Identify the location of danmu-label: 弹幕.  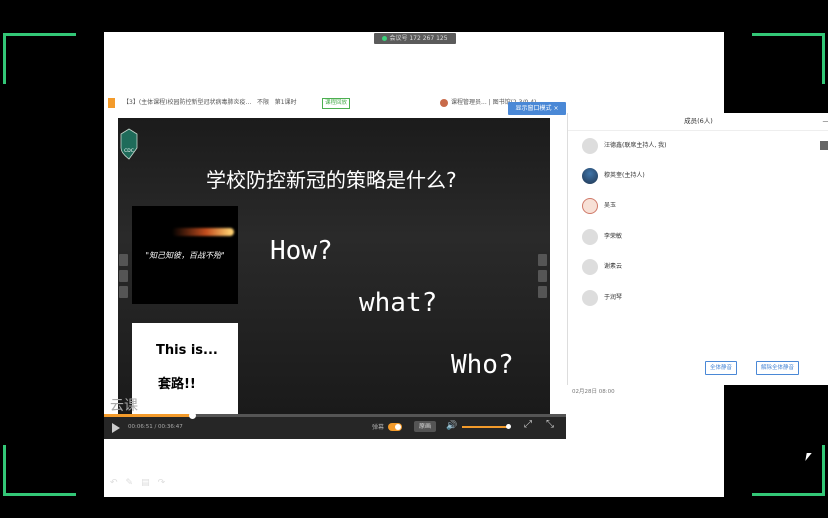
(378, 427).